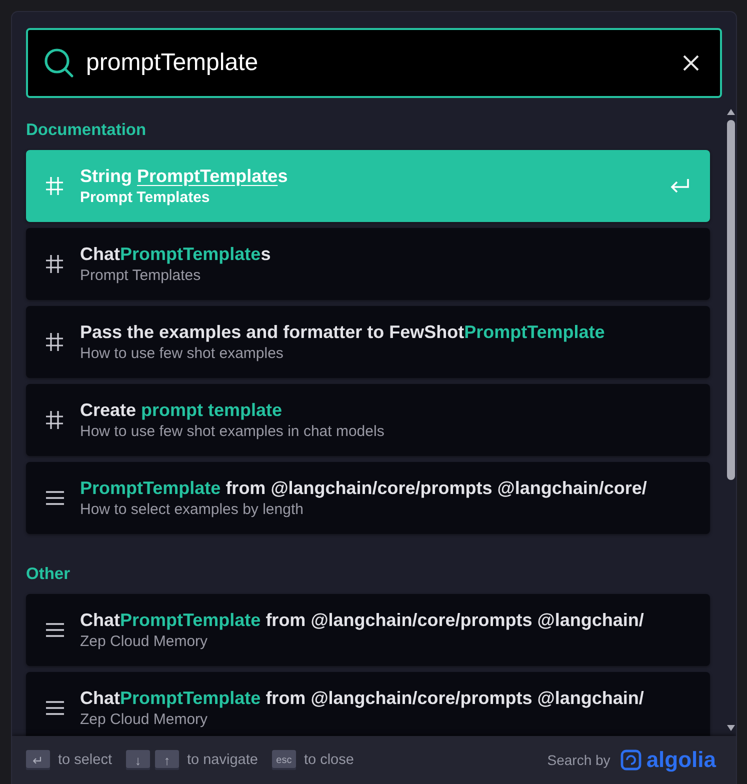  Describe the element at coordinates (138, 760) in the screenshot. I see `key-cap: ↓` at that location.